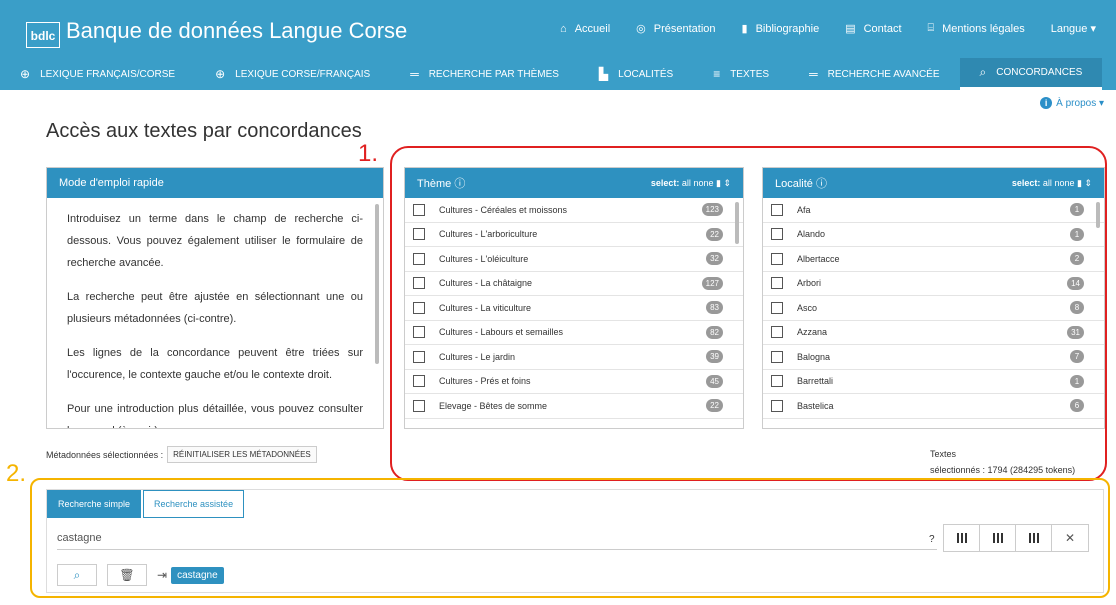  Describe the element at coordinates (1046, 103) in the screenshot. I see `info-icon: i` at that location.